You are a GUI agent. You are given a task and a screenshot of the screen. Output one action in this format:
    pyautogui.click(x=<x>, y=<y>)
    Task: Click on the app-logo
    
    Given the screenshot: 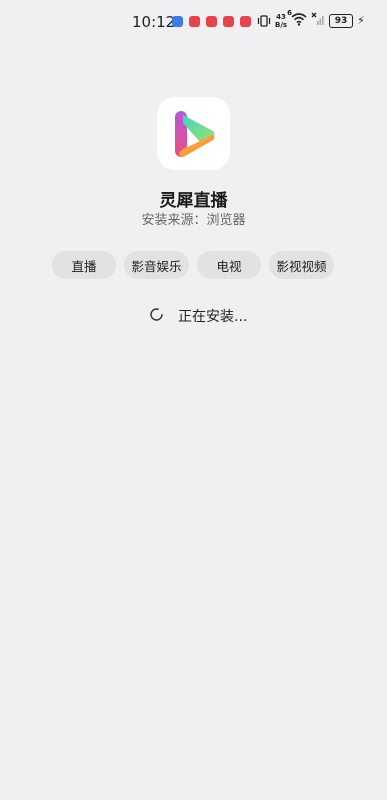 What is the action you would take?
    pyautogui.click(x=194, y=133)
    